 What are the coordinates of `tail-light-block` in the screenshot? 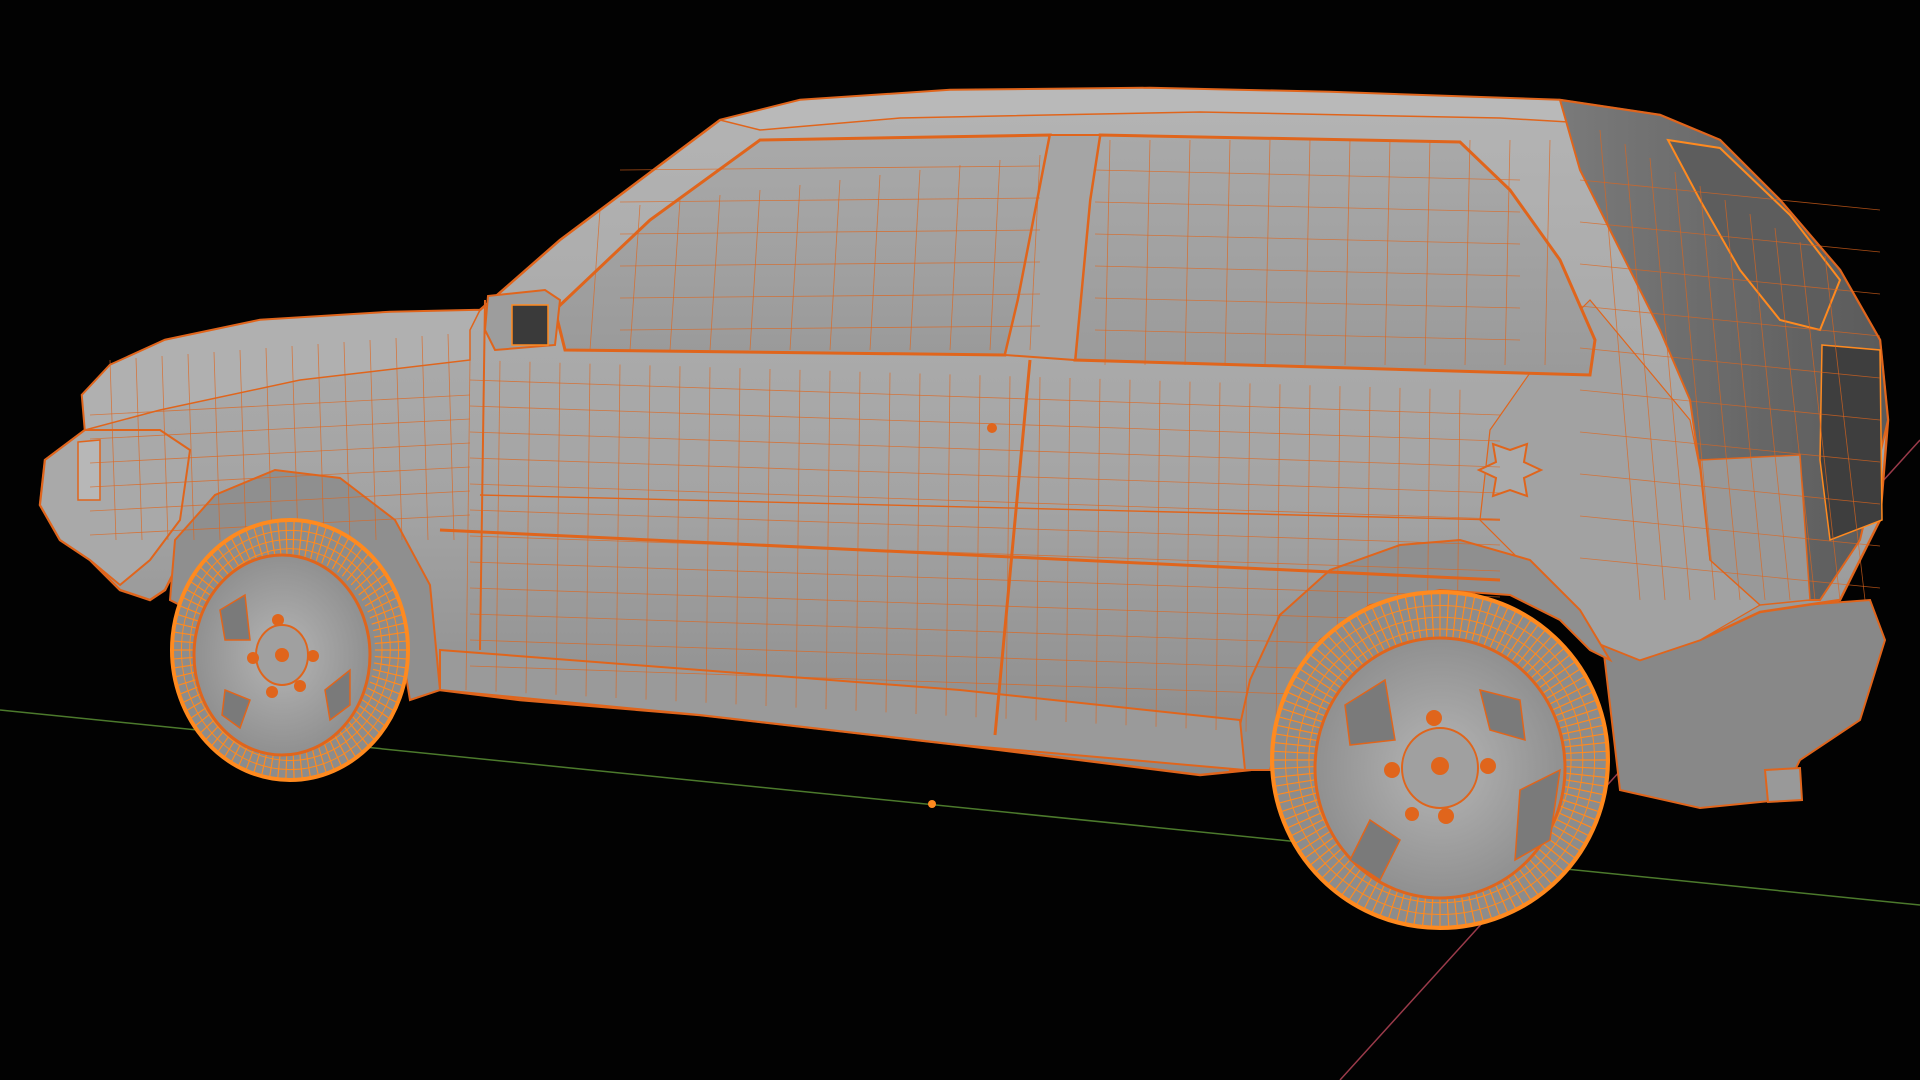 It's located at (1851, 443).